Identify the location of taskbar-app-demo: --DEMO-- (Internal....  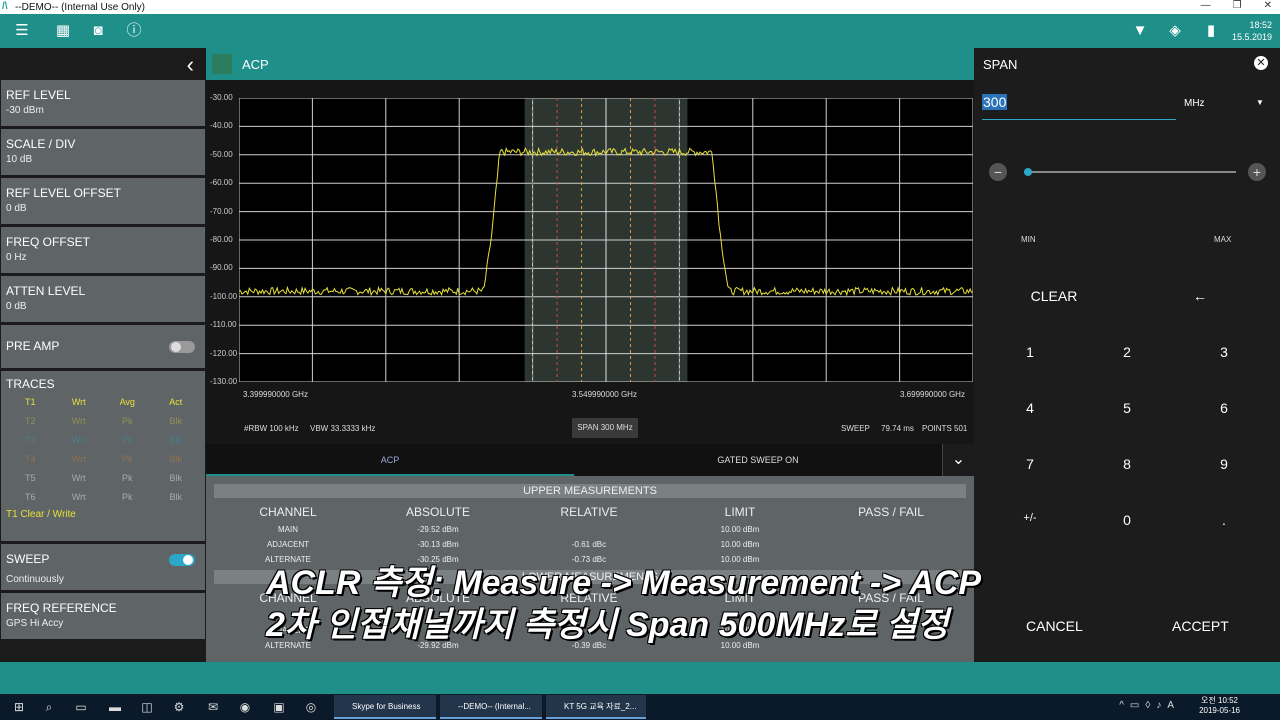
(491, 707).